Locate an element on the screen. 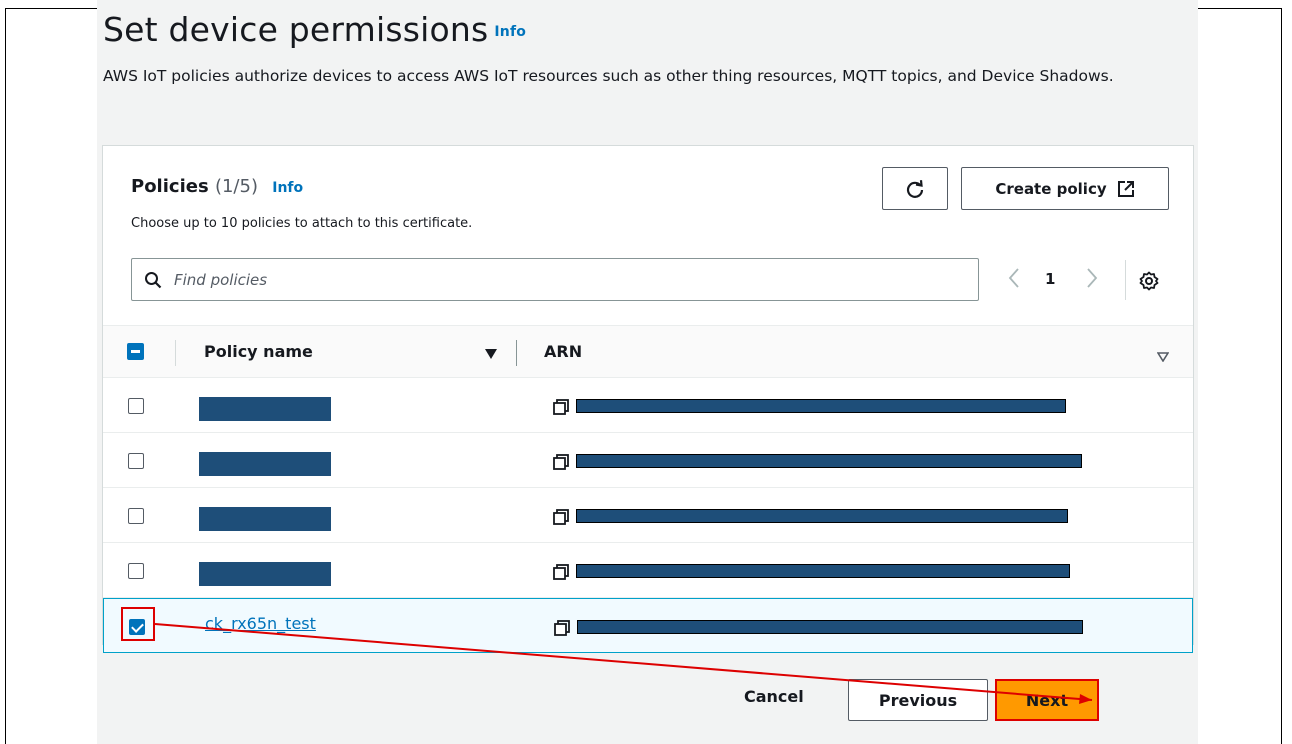 This screenshot has width=1292, height=744. refresh-button is located at coordinates (915, 188).